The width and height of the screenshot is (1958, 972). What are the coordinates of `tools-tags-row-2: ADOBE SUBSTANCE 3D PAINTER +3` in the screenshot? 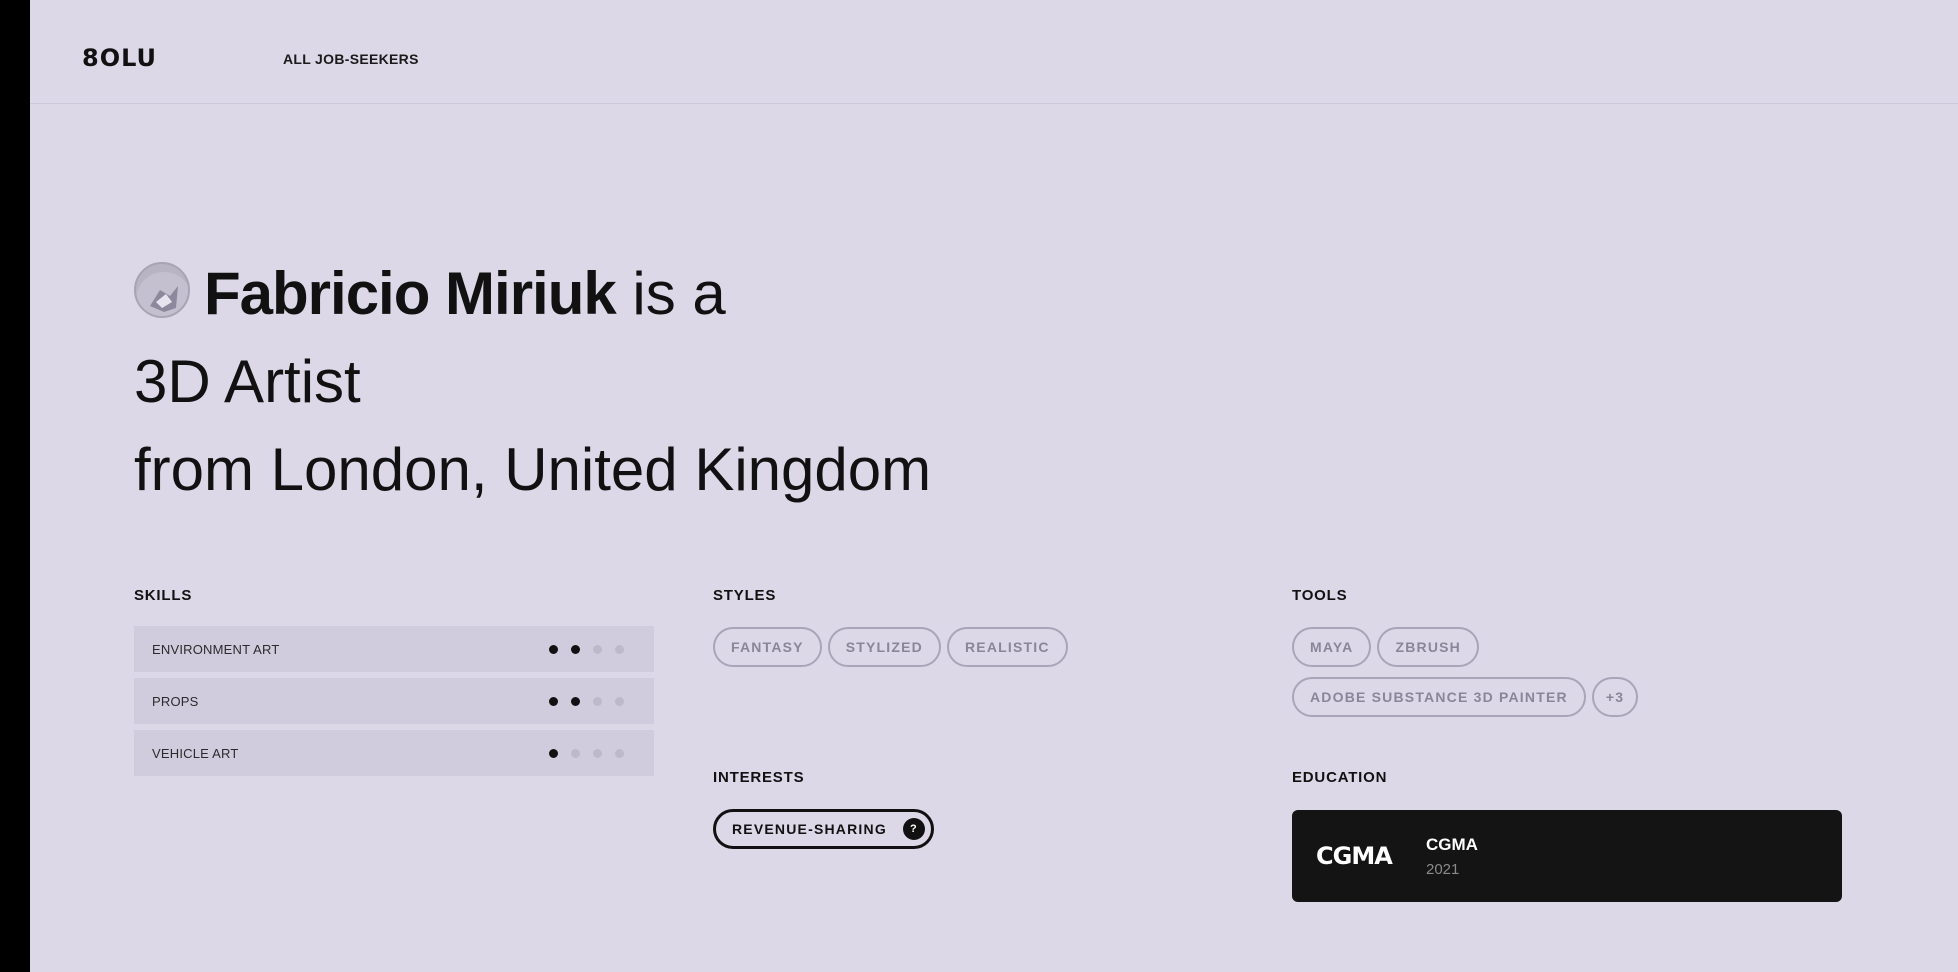 It's located at (1468, 697).